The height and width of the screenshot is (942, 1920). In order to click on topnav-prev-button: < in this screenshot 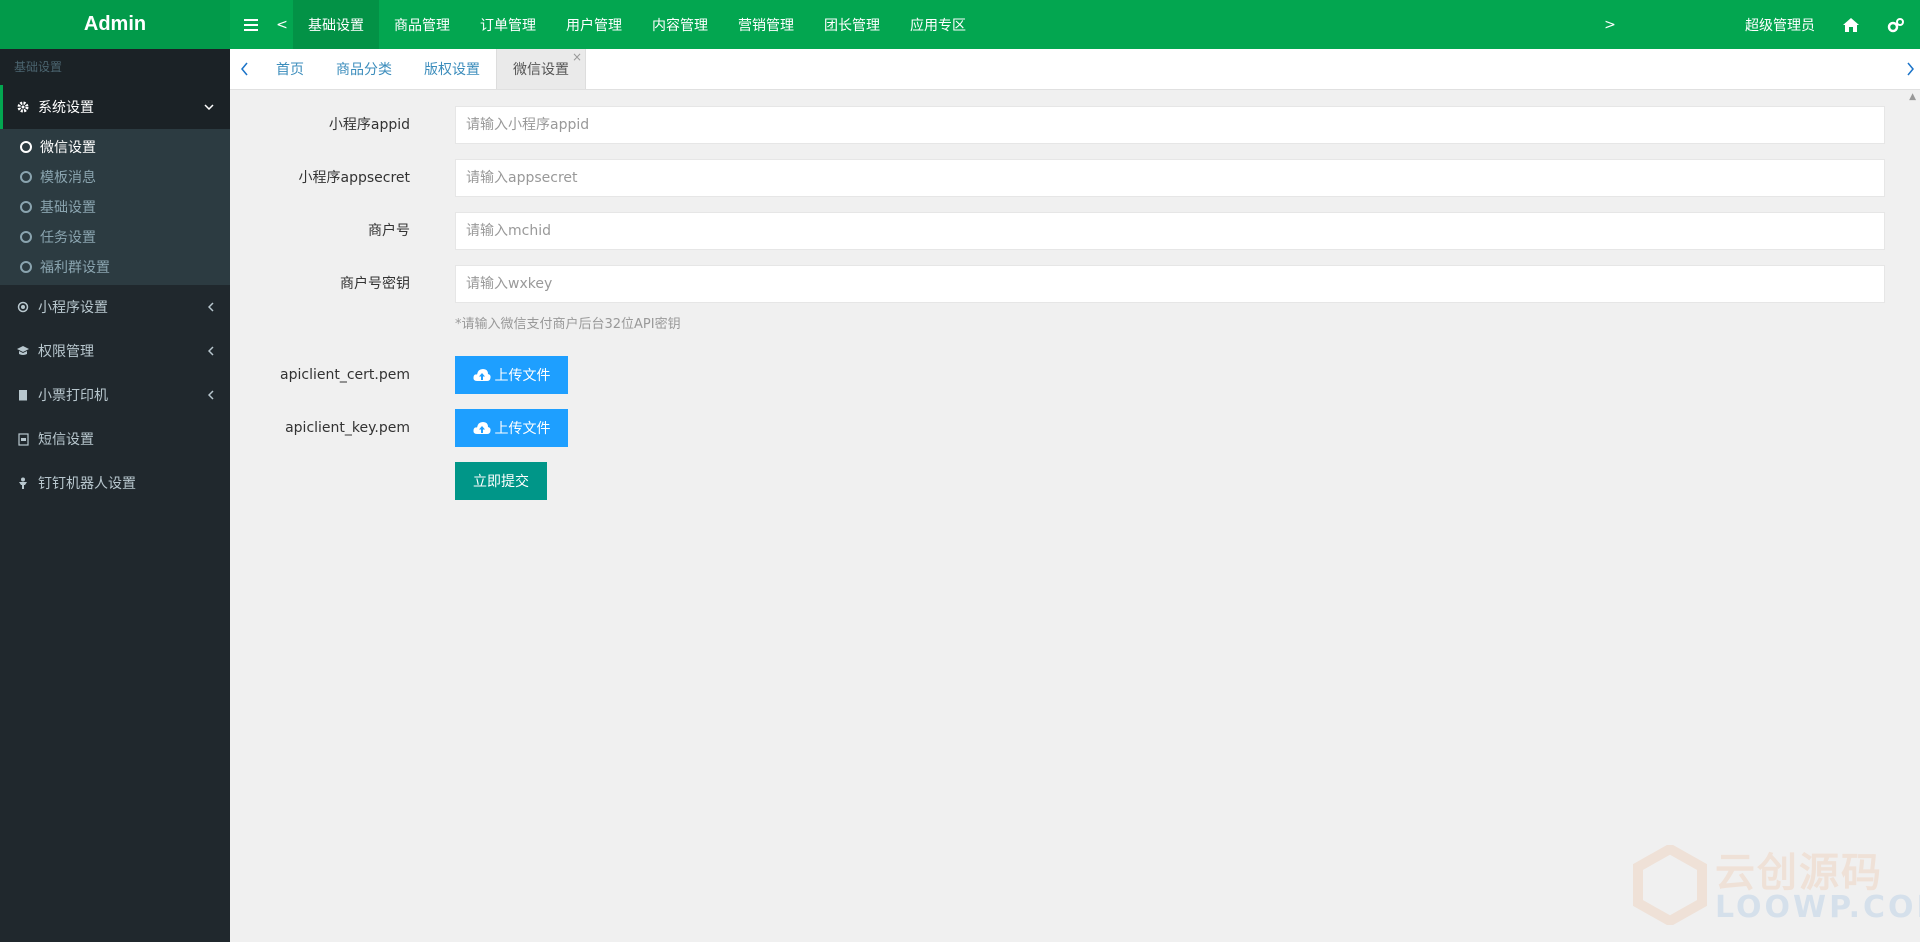, I will do `click(282, 24)`.